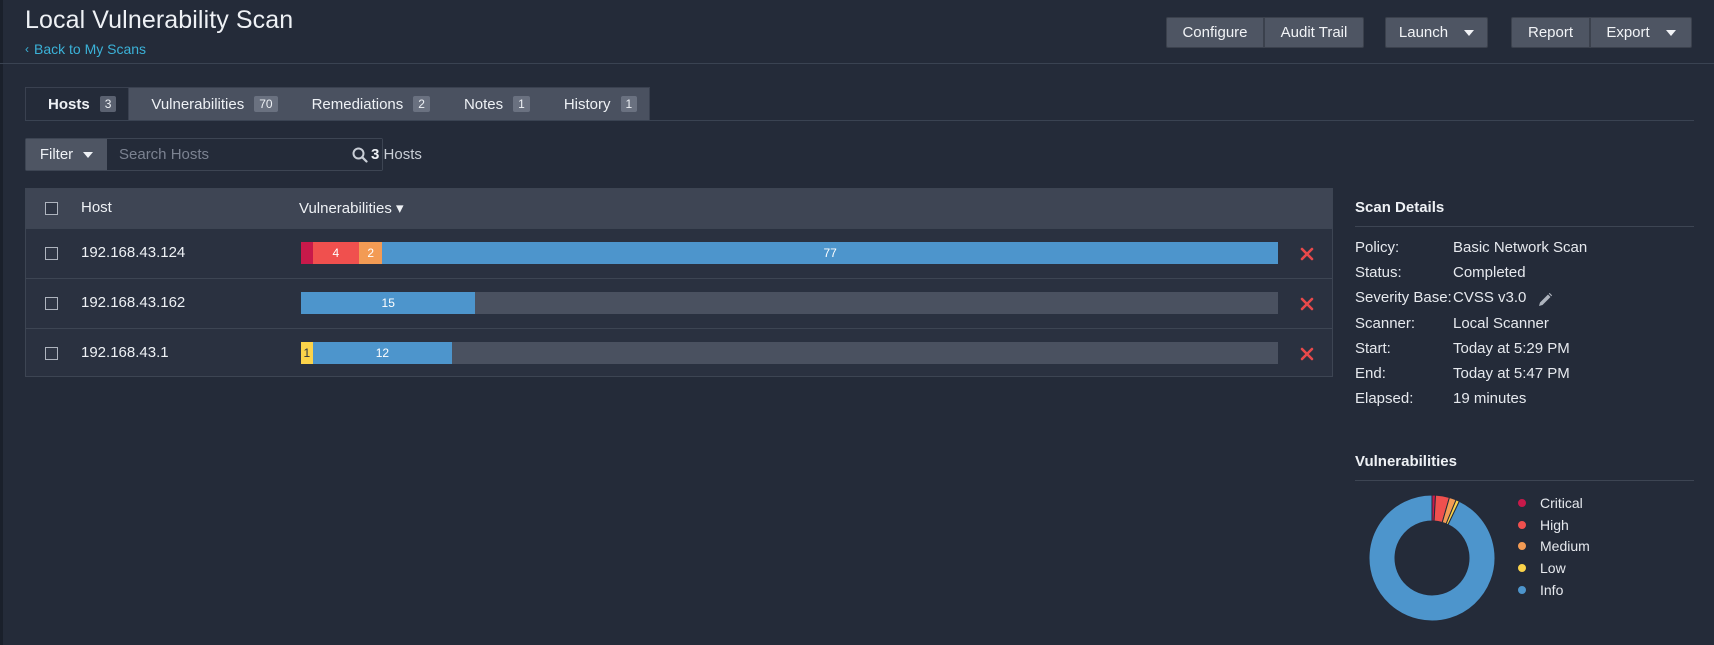 The width and height of the screenshot is (1714, 645). I want to click on tab-vulnerabilities: Vulnerabilities 70, so click(209, 104).